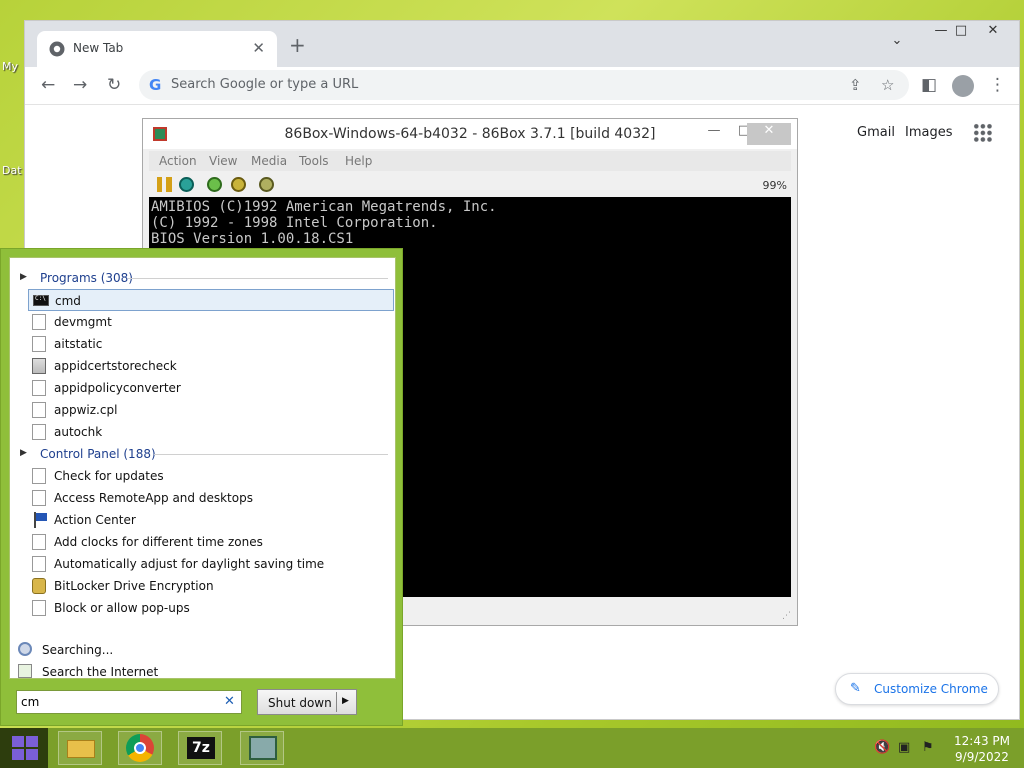 This screenshot has width=1024, height=768. I want to click on profile-avatar-icon, so click(963, 86).